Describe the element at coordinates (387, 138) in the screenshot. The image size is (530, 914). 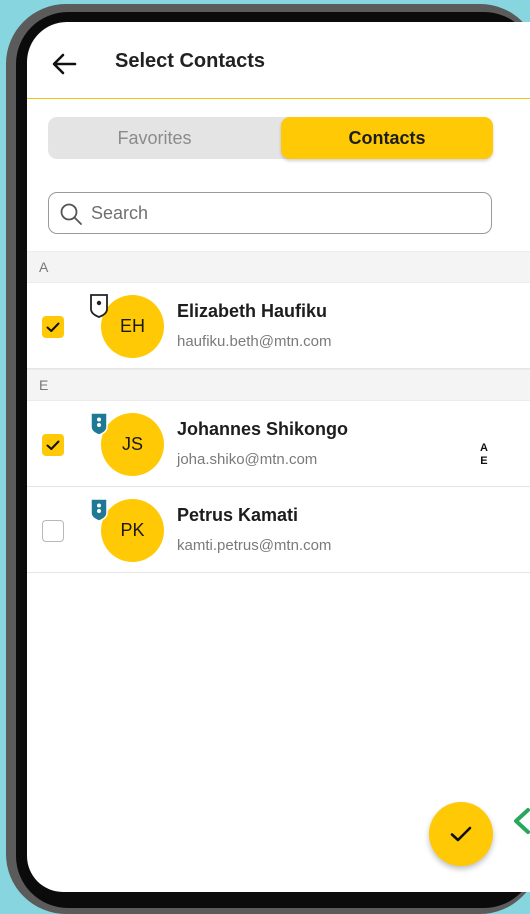
I see `tab-contacts: Contacts` at that location.